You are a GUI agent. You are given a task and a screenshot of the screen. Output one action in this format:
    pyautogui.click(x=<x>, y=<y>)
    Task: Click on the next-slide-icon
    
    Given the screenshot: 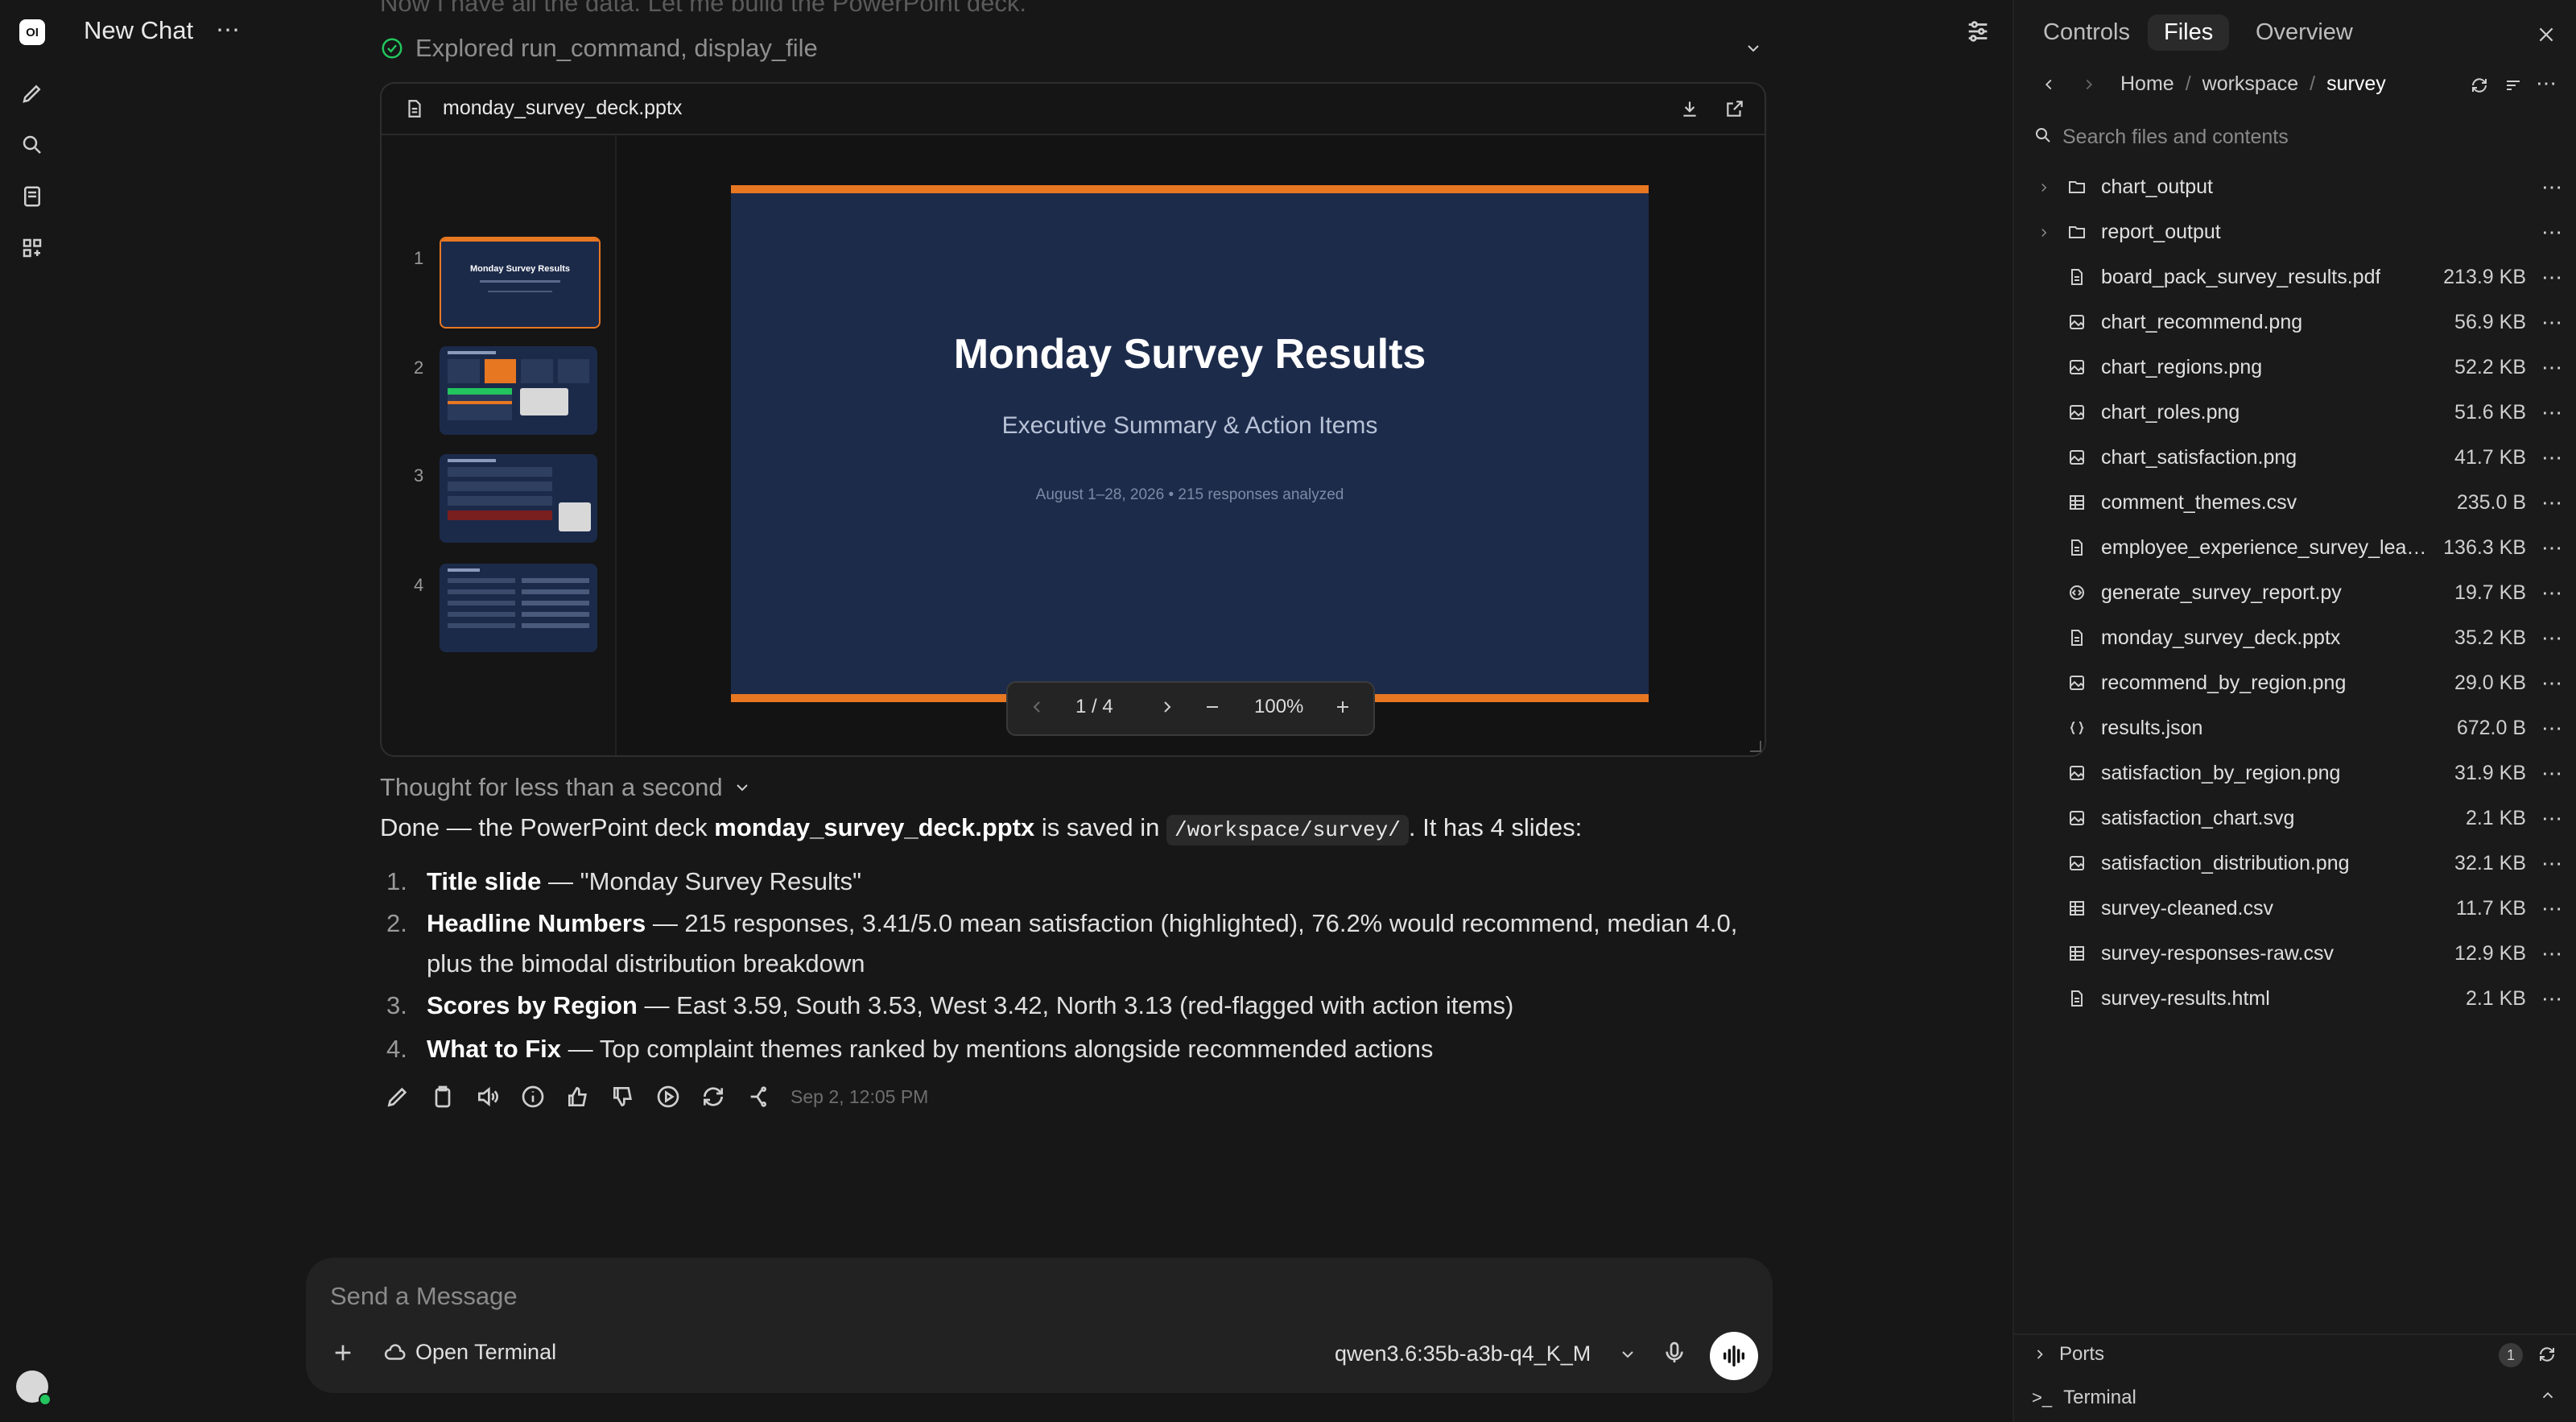 What is the action you would take?
    pyautogui.click(x=1167, y=707)
    